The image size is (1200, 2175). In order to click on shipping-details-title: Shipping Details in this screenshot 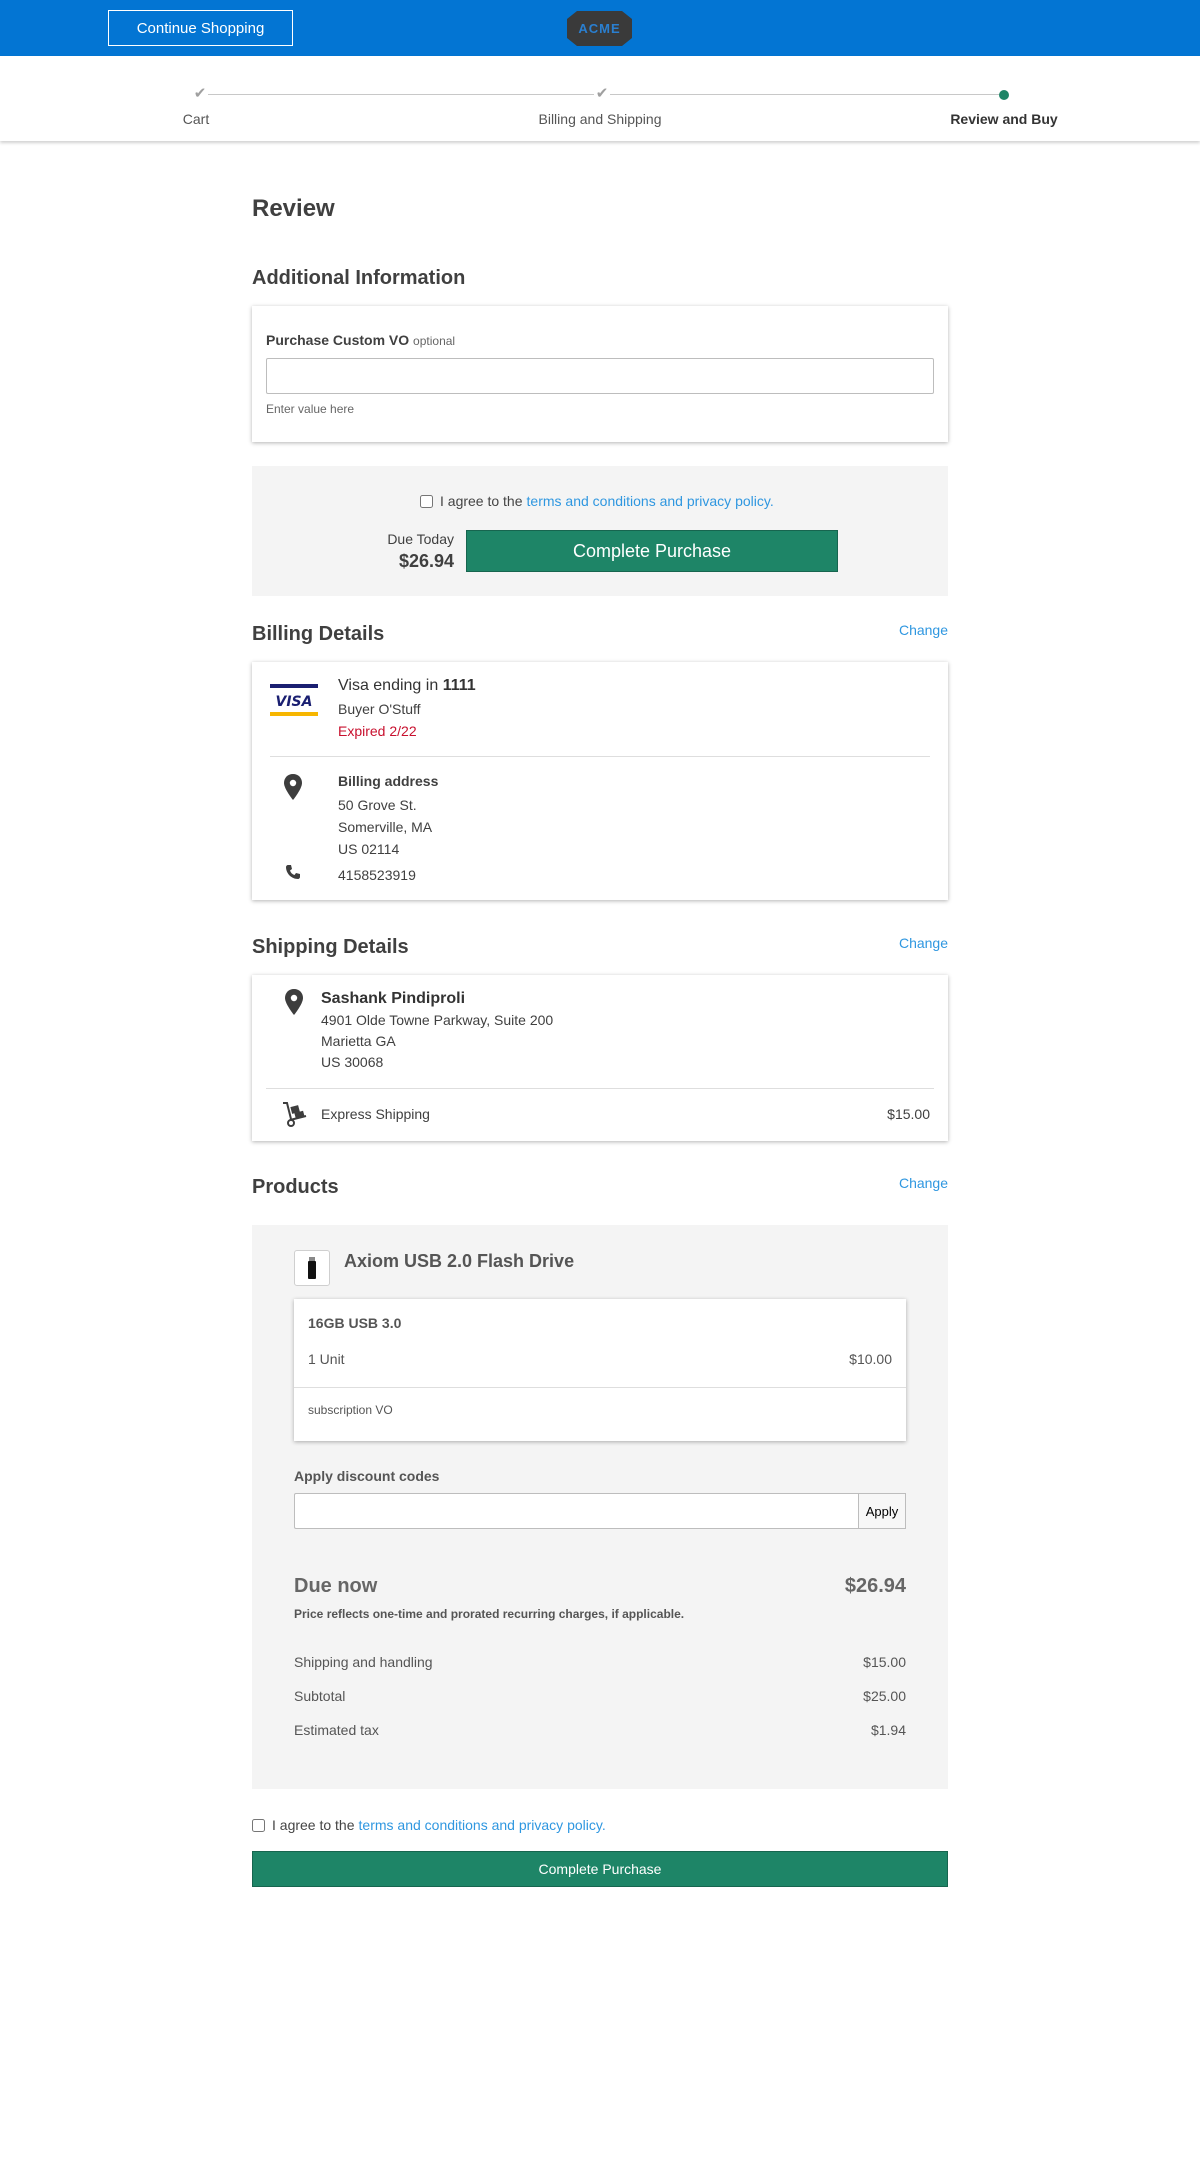, I will do `click(330, 947)`.